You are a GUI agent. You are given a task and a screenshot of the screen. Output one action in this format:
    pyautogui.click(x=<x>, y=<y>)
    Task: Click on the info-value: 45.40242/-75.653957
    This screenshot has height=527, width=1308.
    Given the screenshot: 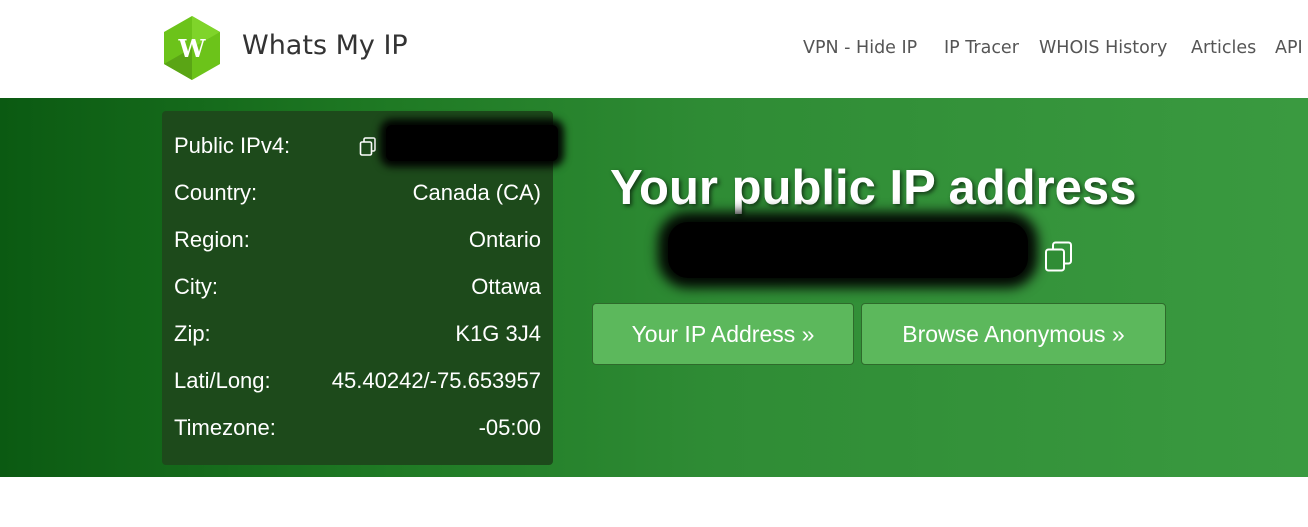 What is the action you would take?
    pyautogui.click(x=436, y=380)
    